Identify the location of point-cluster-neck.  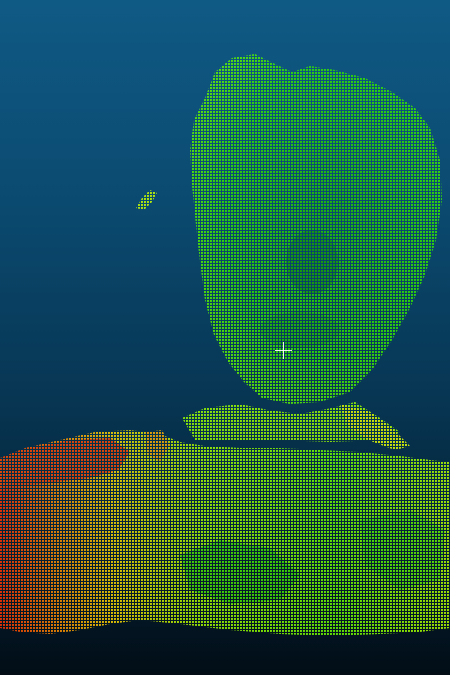
(296, 426).